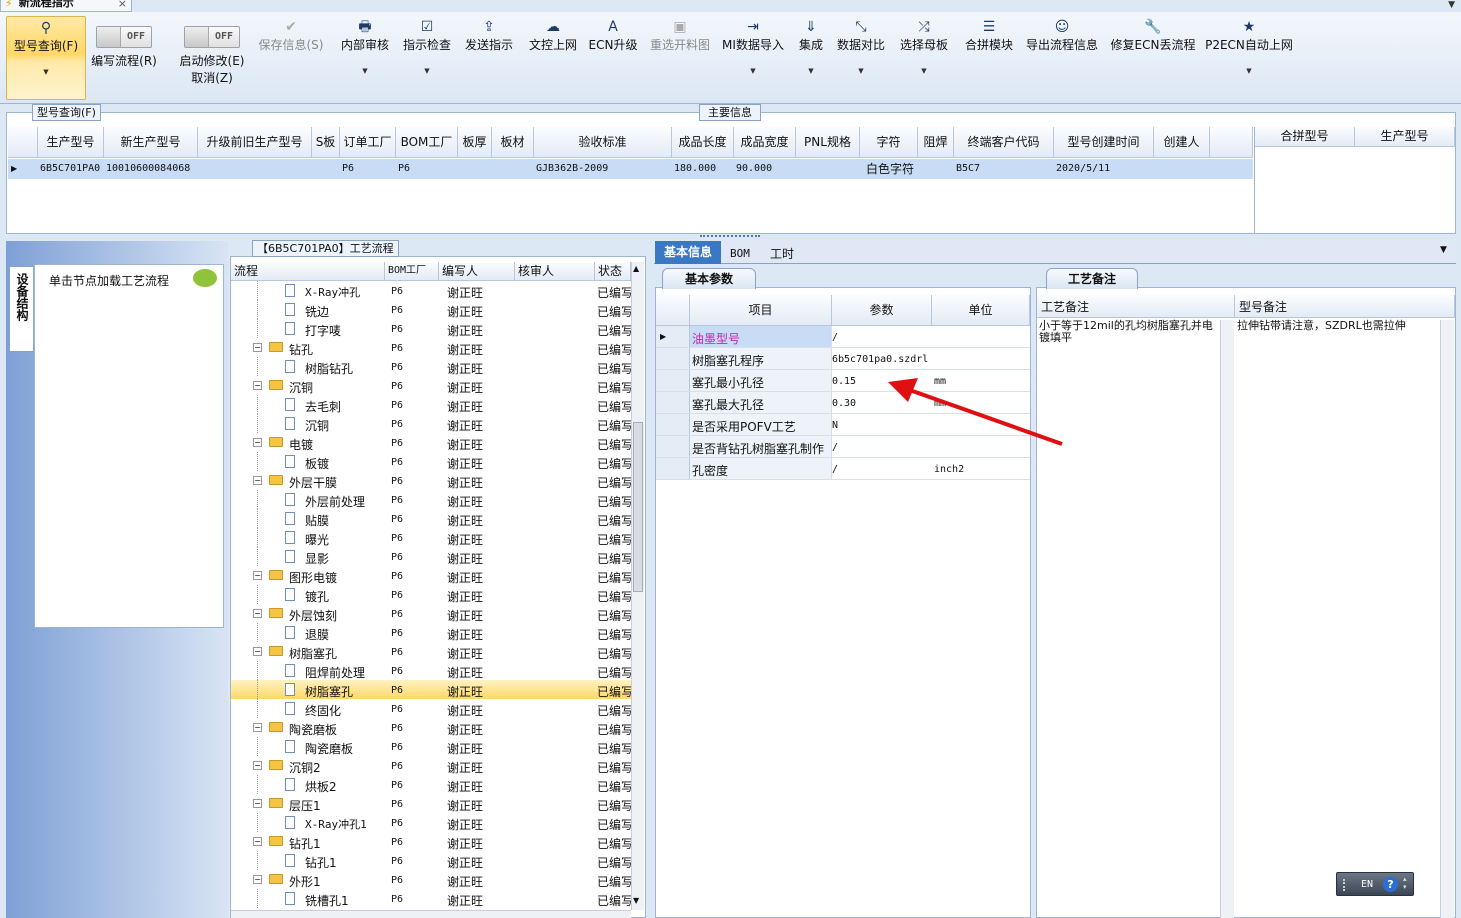 This screenshot has width=1461, height=918. I want to click on main-col-header: 新生产型号, so click(151, 142).